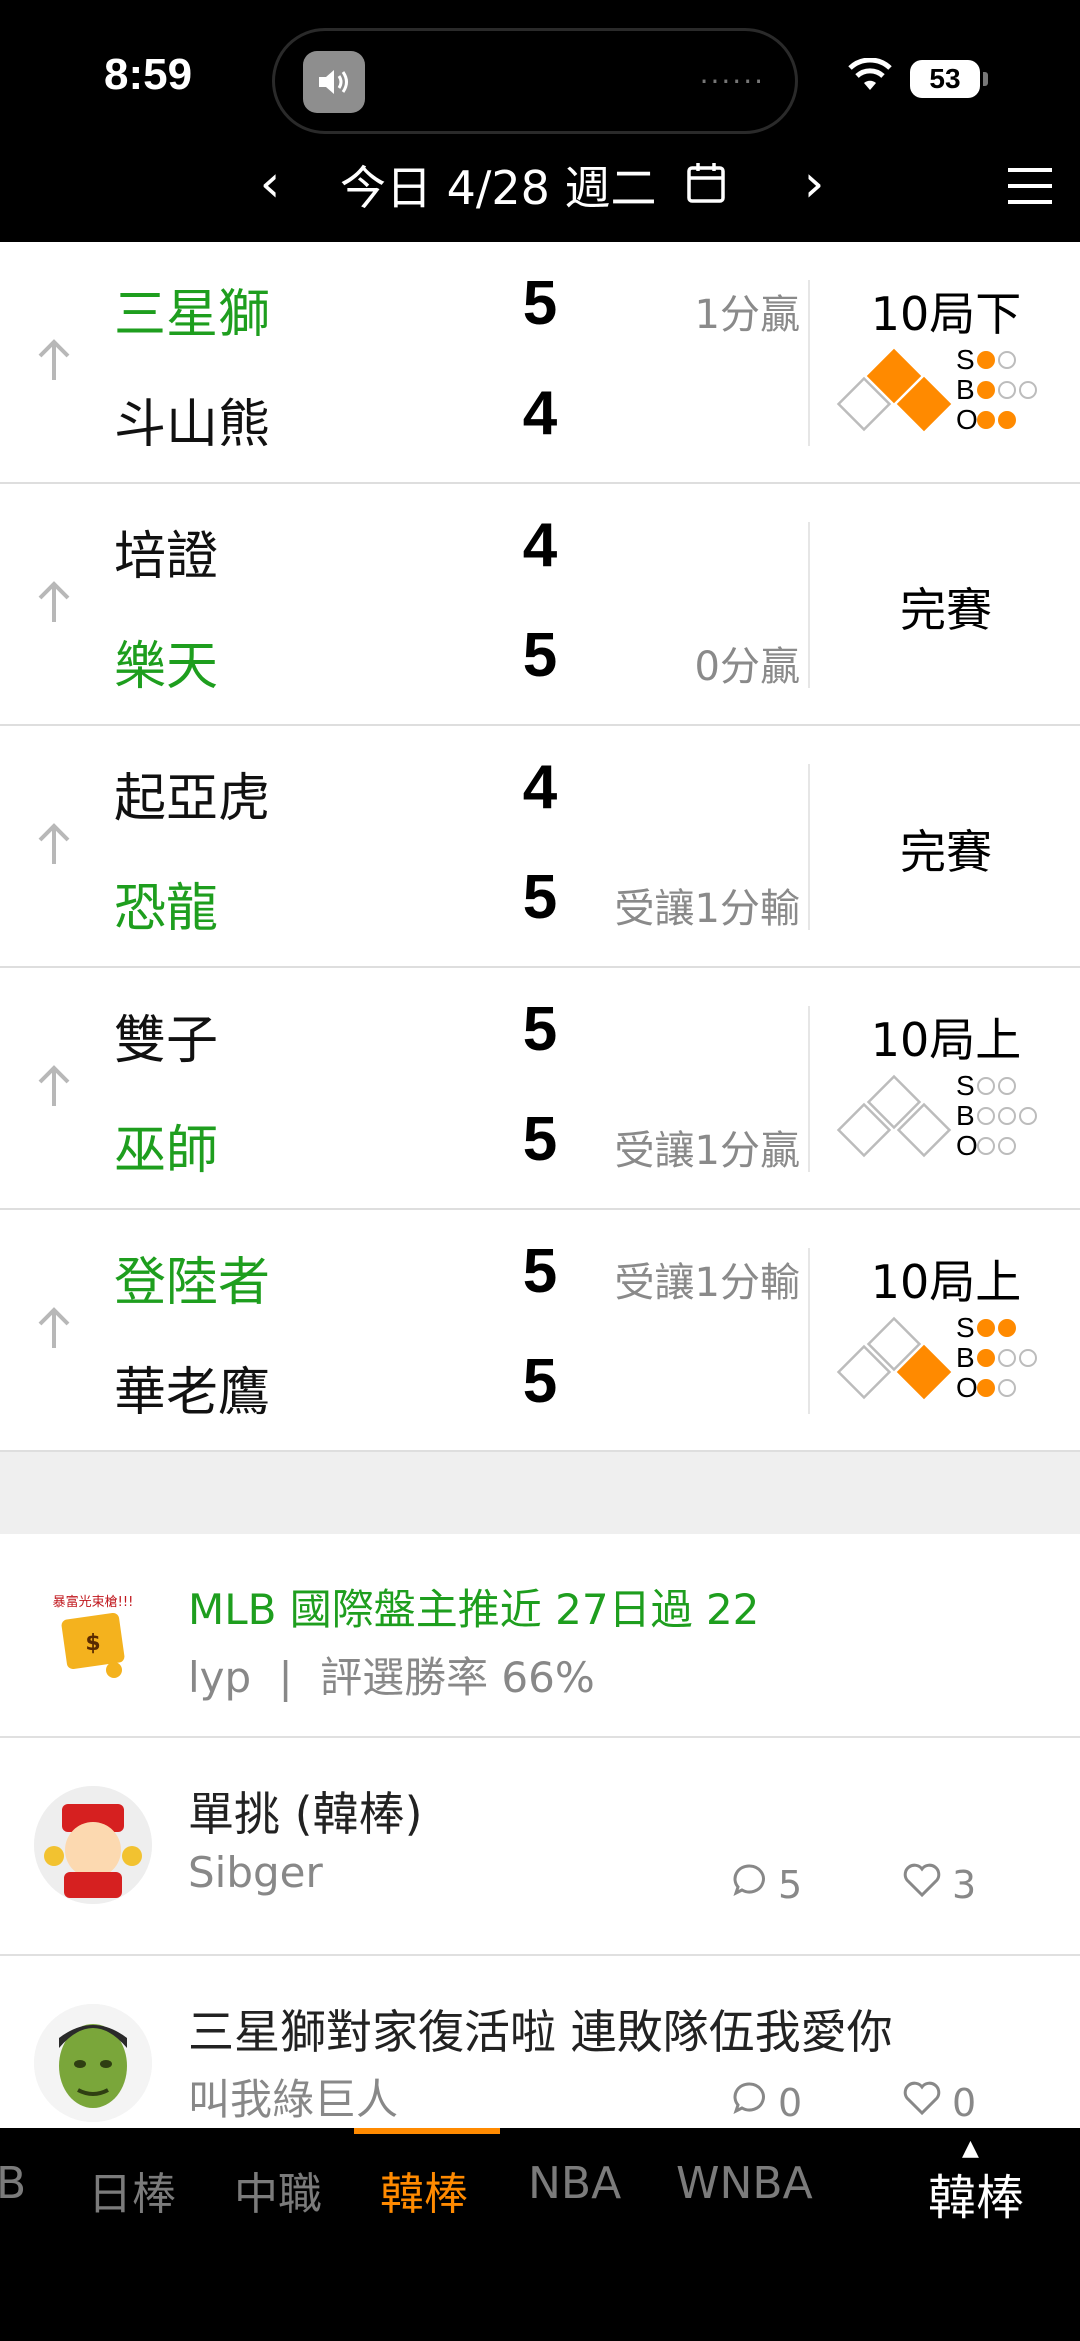 The image size is (1080, 2341). Describe the element at coordinates (93, 2063) in the screenshot. I see `avatar` at that location.